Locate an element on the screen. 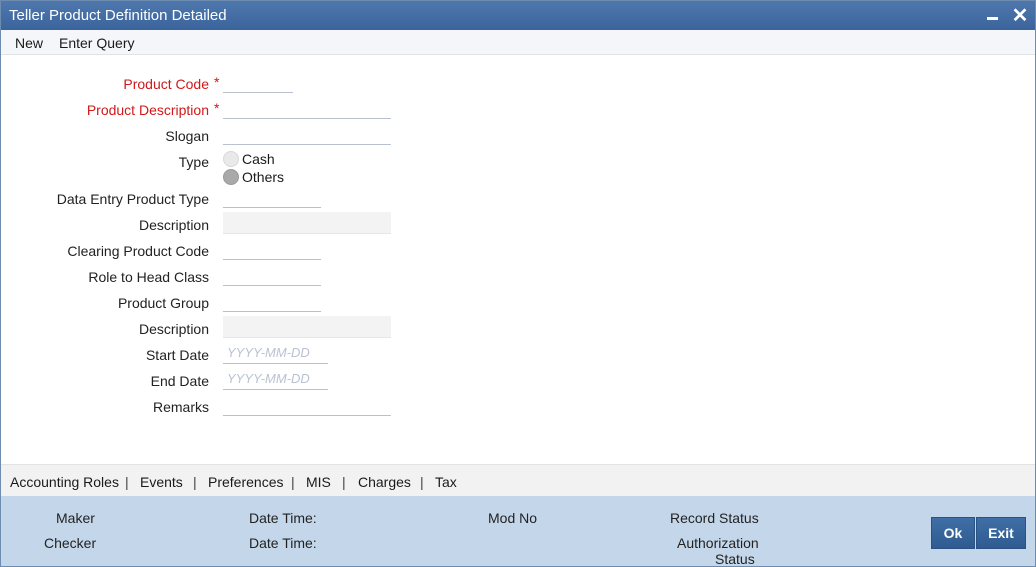  title-bar: Teller Product Definition Detailed ✕ is located at coordinates (518, 15).